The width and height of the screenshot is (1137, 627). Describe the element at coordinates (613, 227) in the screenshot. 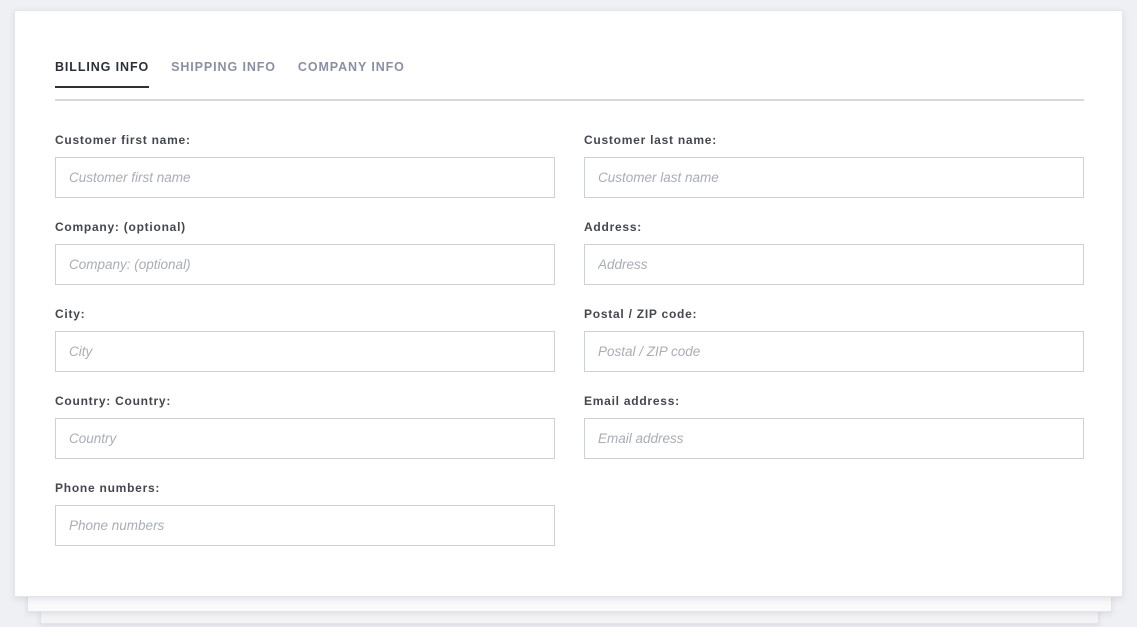

I see `label-address: Address:` at that location.